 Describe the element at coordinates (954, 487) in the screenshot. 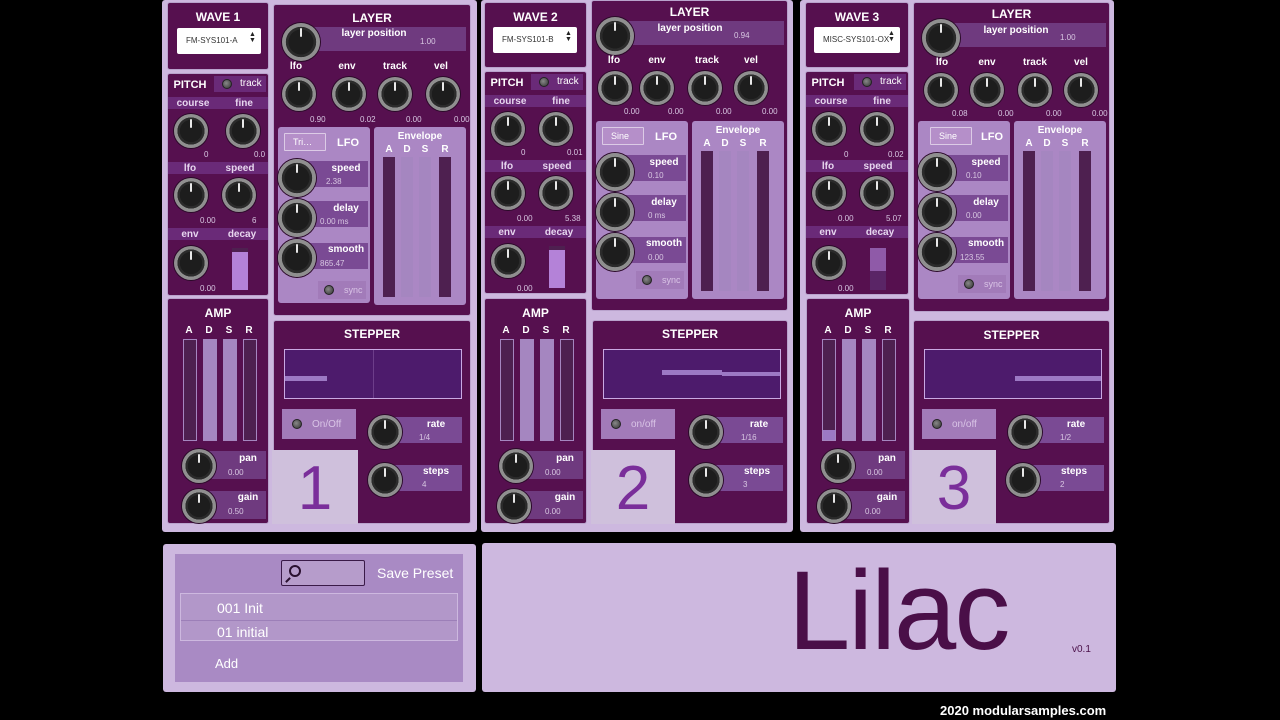

I see `voice-3-number: 3` at that location.